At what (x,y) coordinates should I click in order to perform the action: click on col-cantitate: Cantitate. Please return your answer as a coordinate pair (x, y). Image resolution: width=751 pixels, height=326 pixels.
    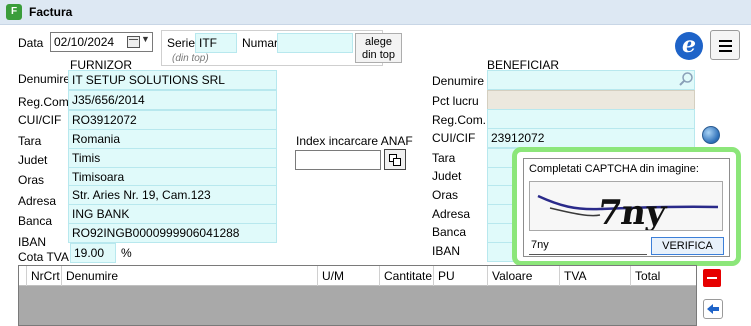
    Looking at the image, I should click on (407, 276).